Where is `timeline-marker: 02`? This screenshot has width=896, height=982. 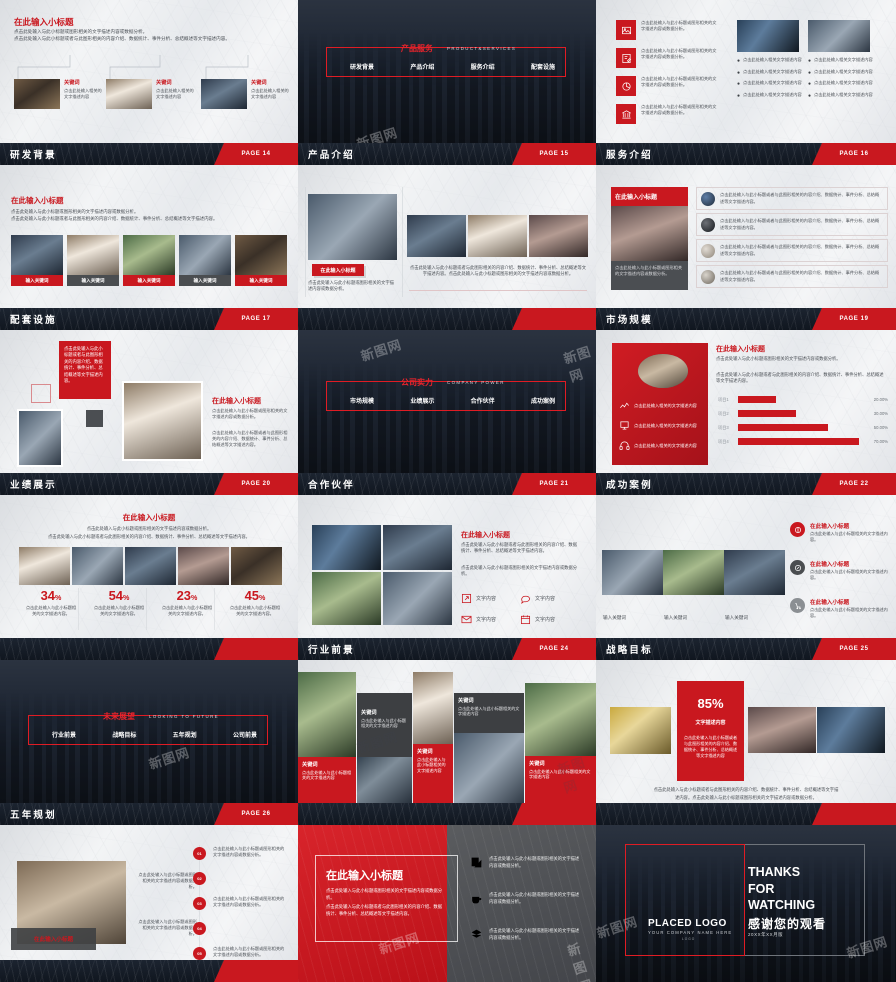 timeline-marker: 02 is located at coordinates (199, 878).